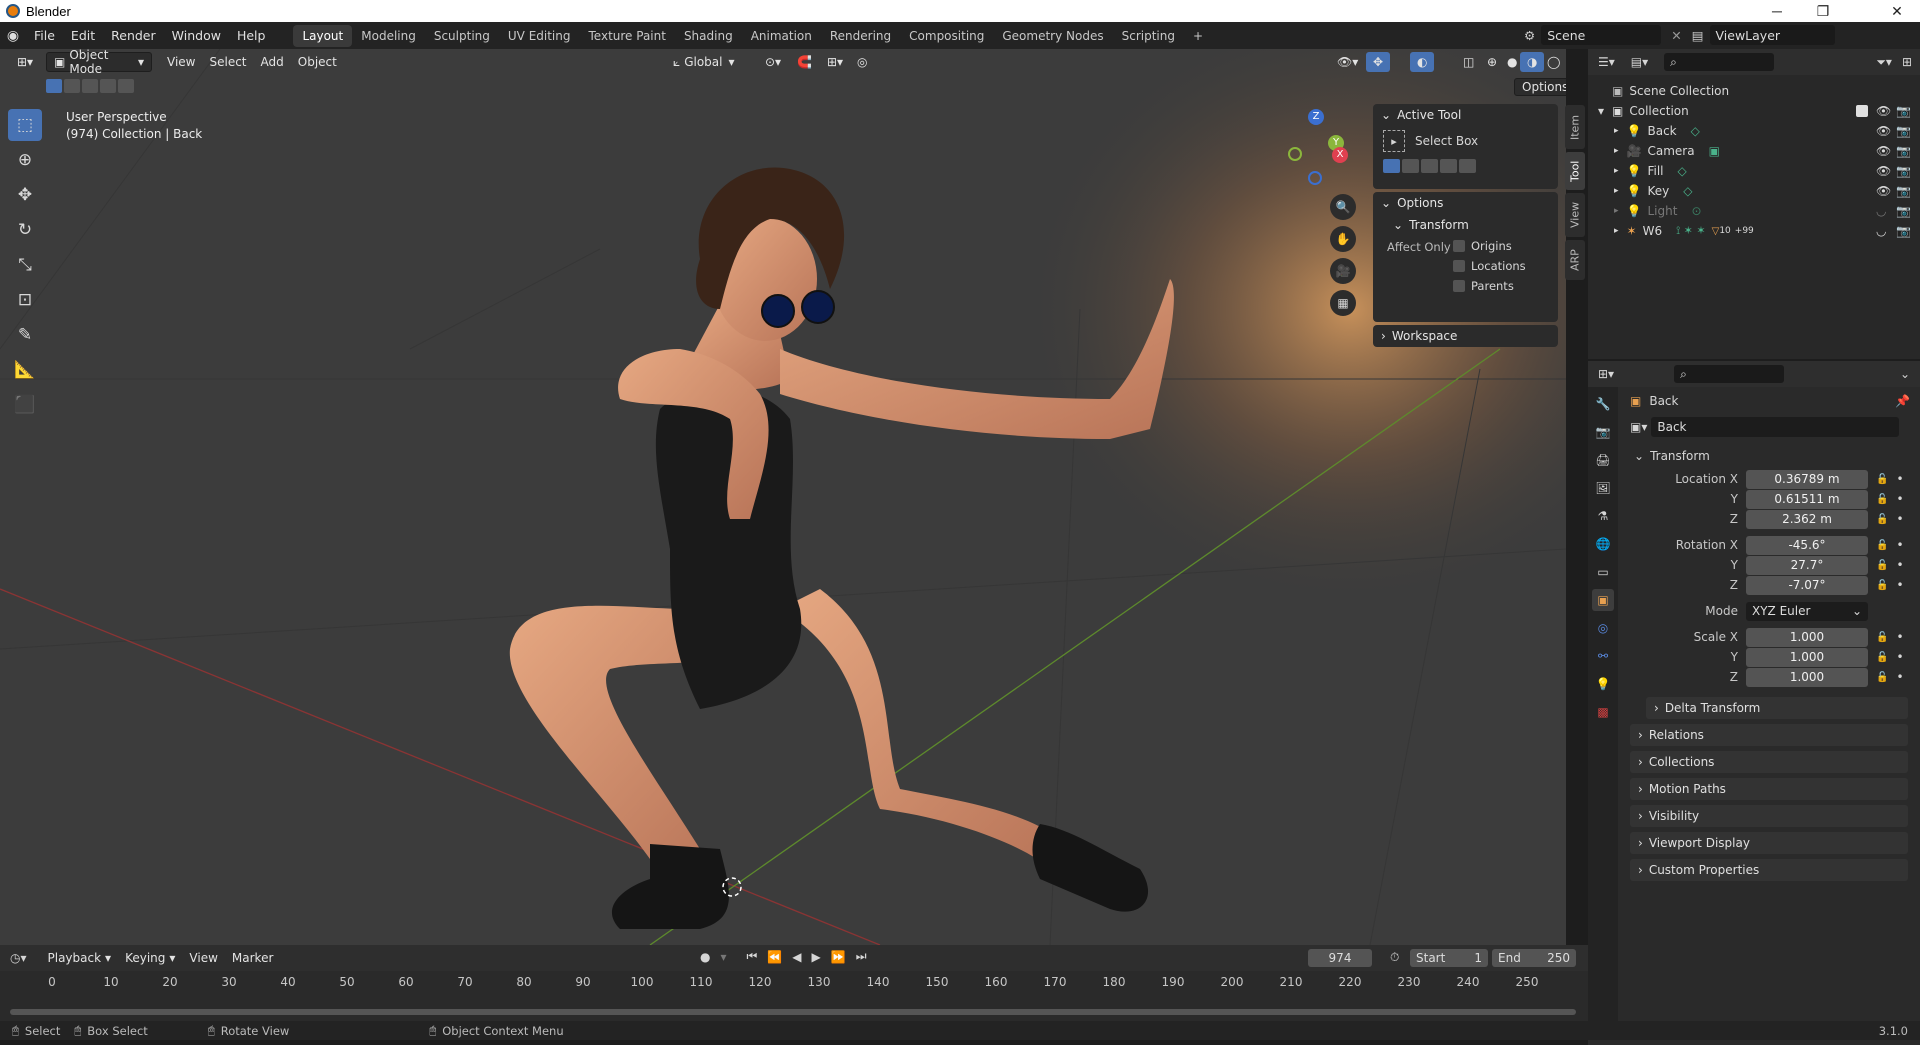 This screenshot has width=1920, height=1045. I want to click on camera-view-icon: 🎥, so click(1343, 271).